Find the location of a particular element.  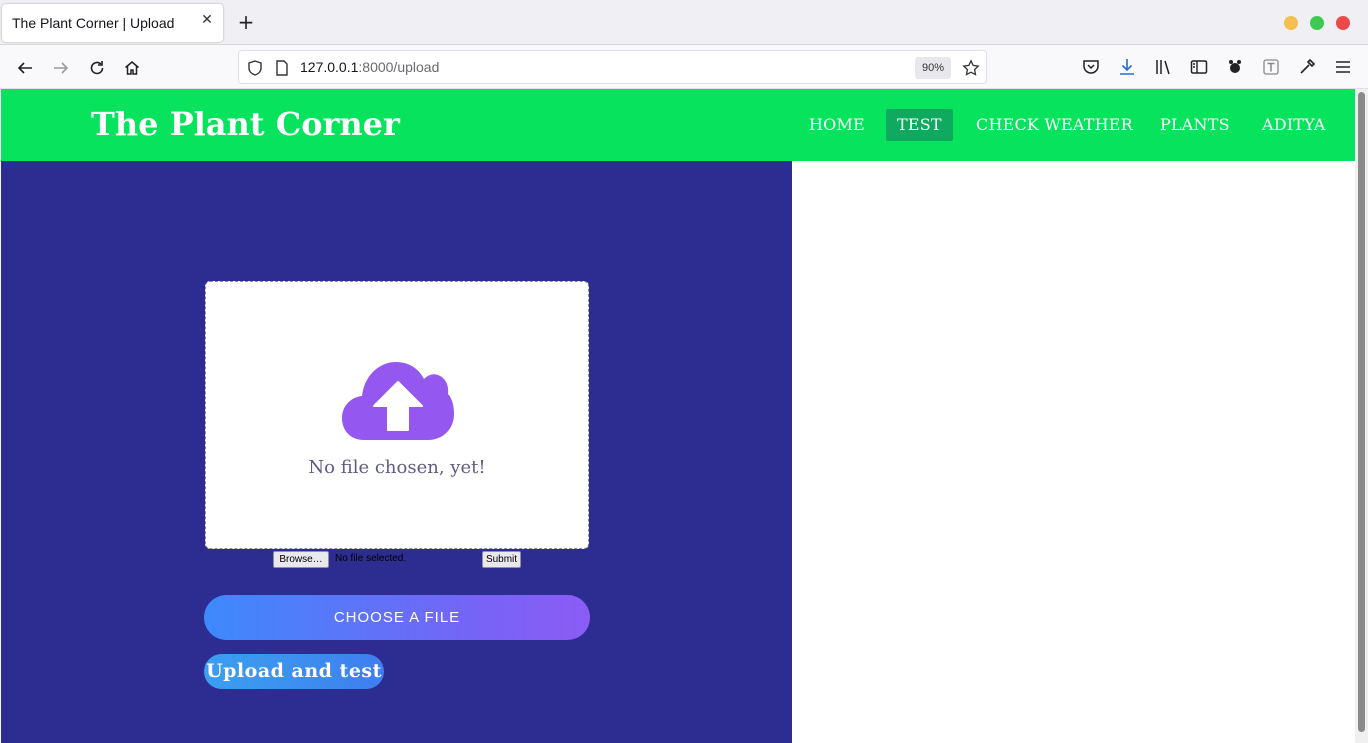

arrow-right-icon is located at coordinates (61, 68).